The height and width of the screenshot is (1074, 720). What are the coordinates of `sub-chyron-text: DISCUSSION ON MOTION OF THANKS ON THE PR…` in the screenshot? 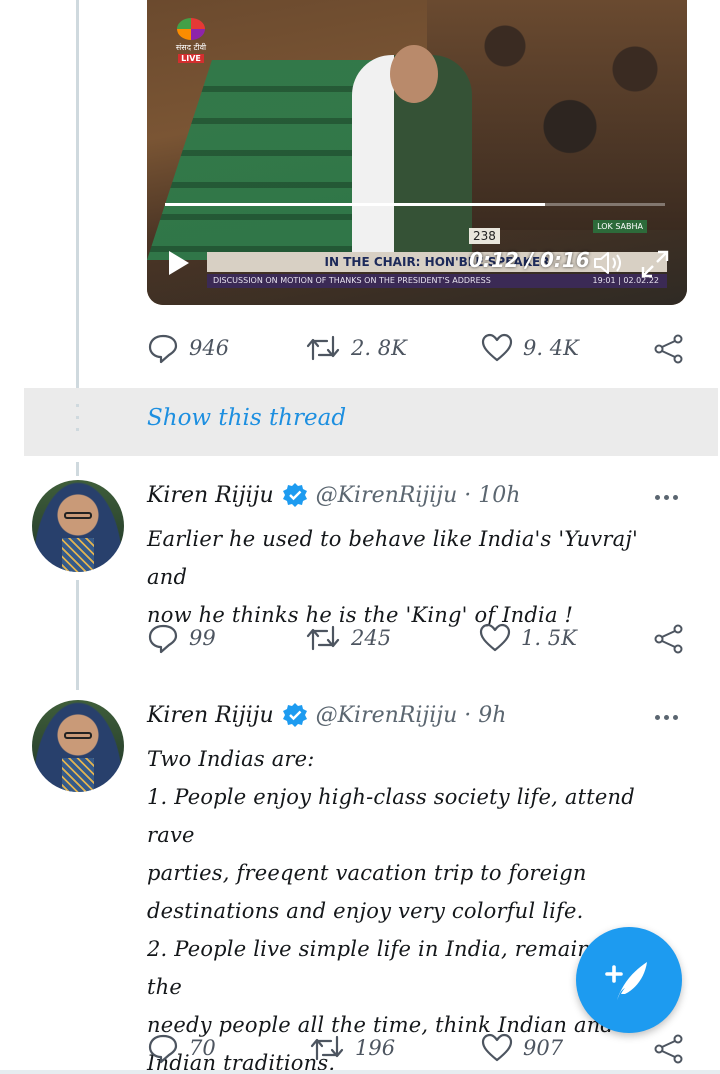 It's located at (352, 280).